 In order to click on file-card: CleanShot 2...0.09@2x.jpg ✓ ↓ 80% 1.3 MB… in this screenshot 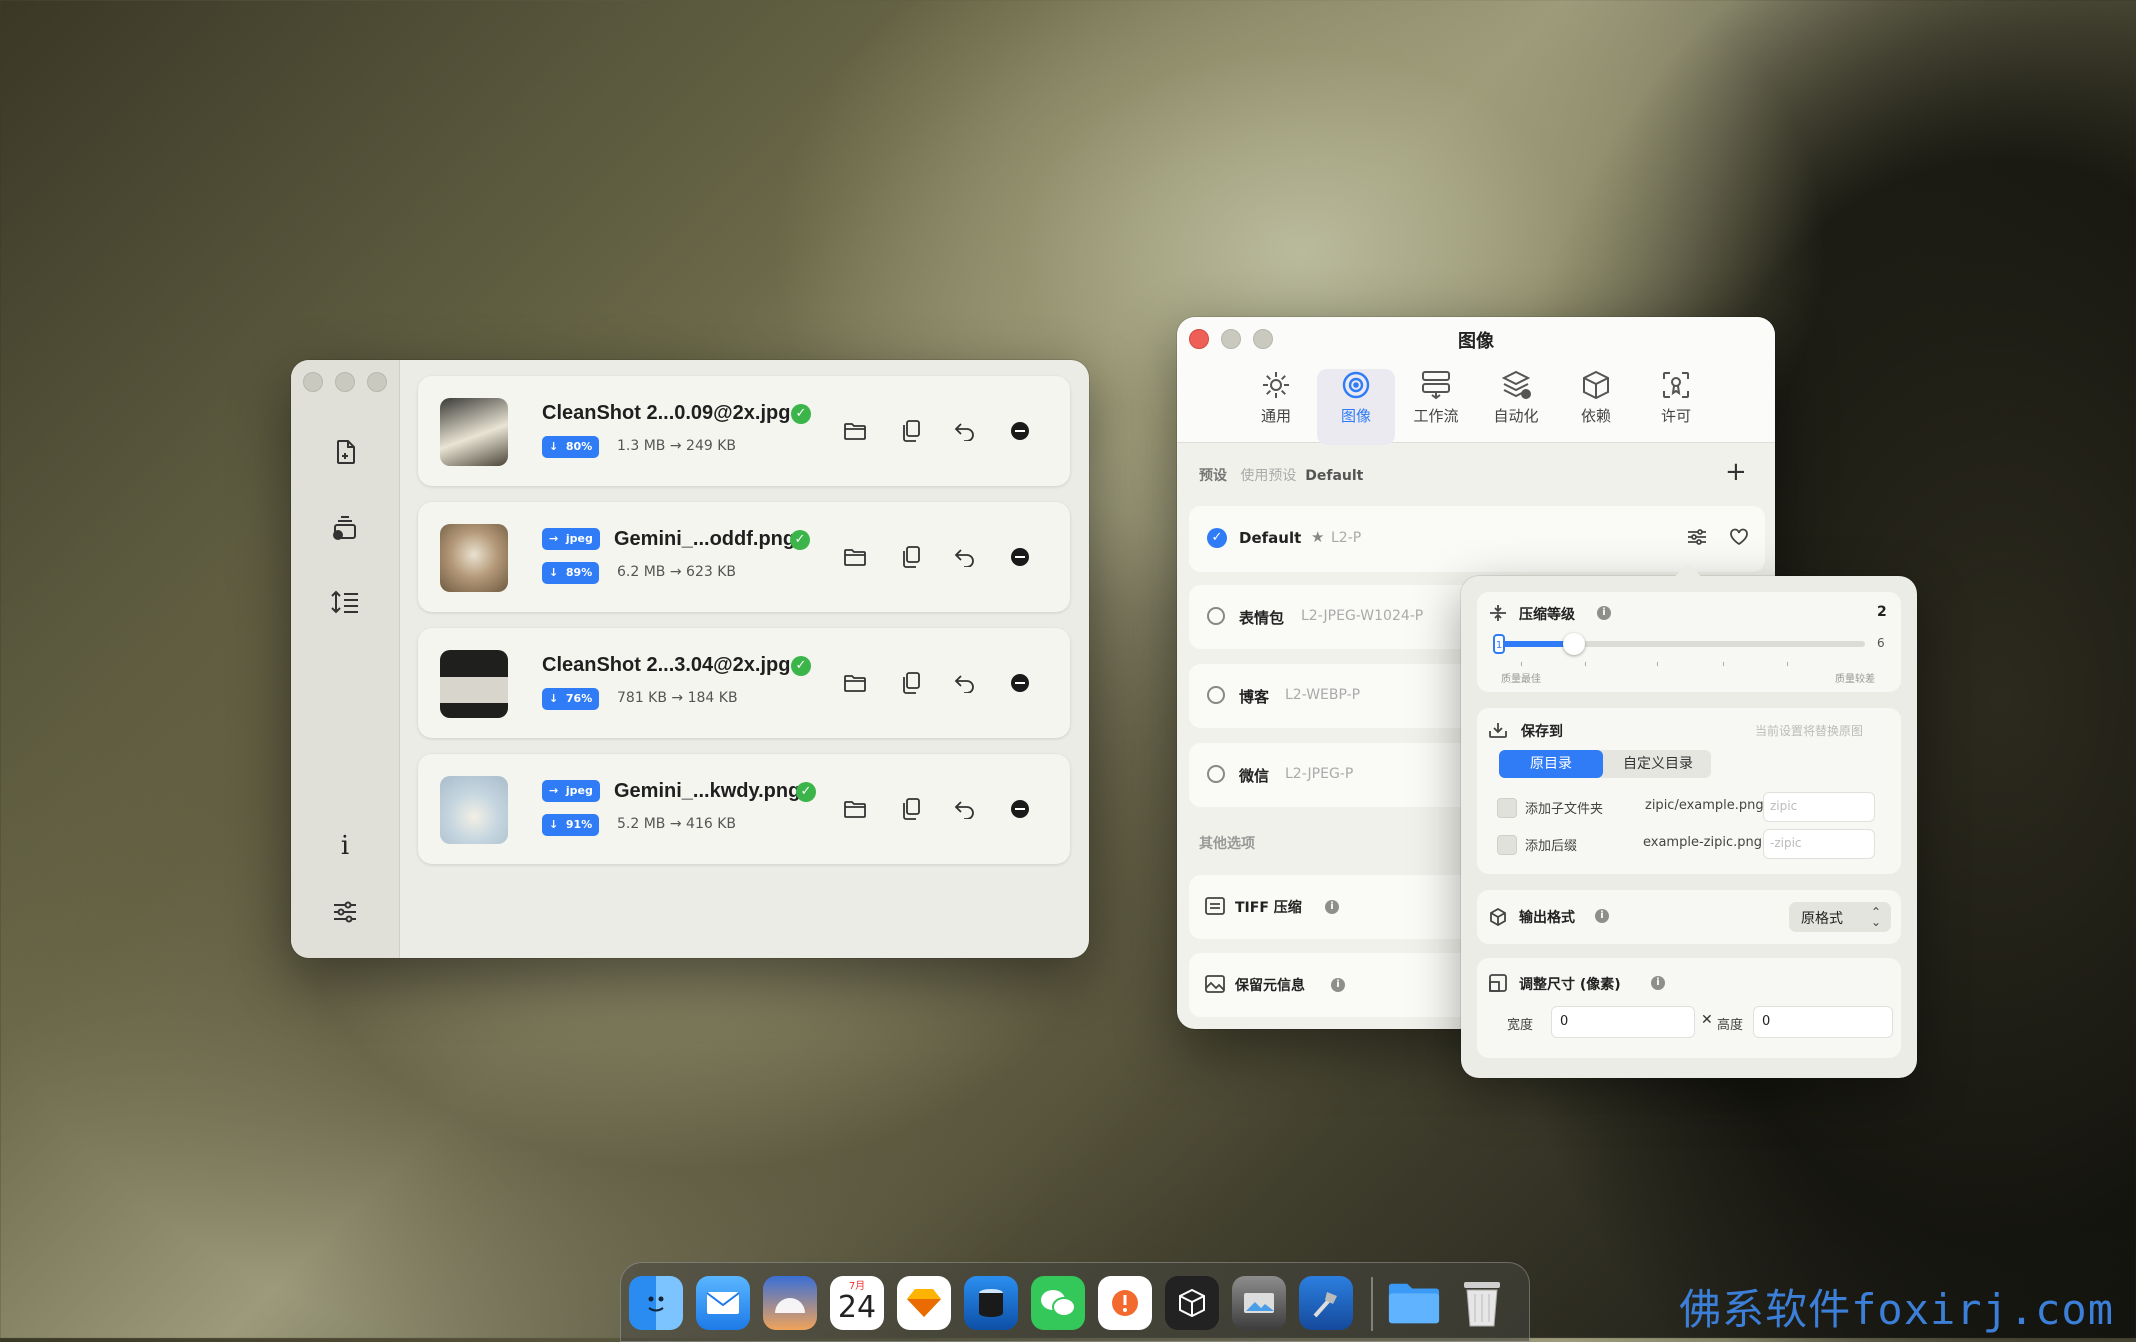, I will do `click(744, 431)`.